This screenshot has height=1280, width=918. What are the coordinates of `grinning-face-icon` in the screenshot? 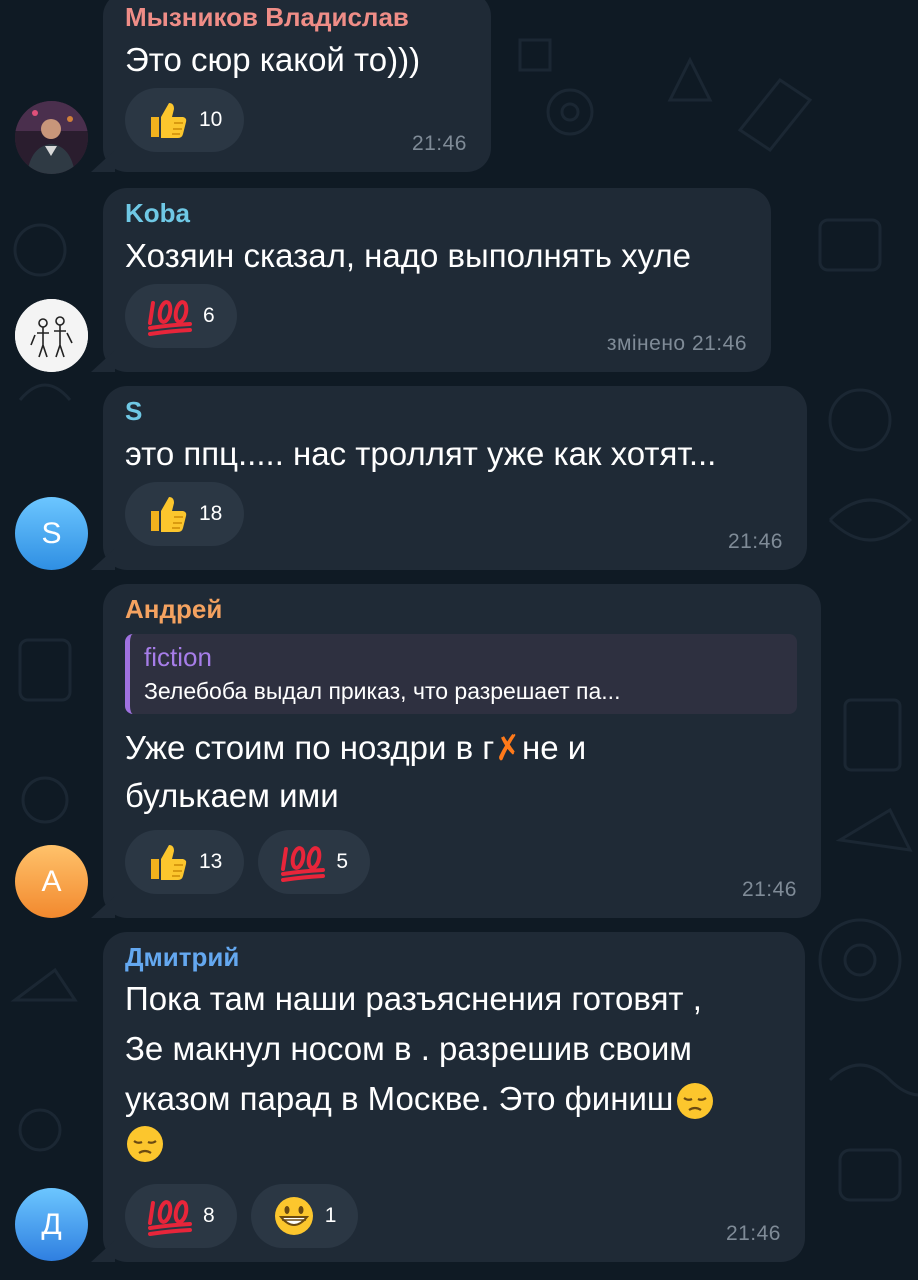 It's located at (294, 1216).